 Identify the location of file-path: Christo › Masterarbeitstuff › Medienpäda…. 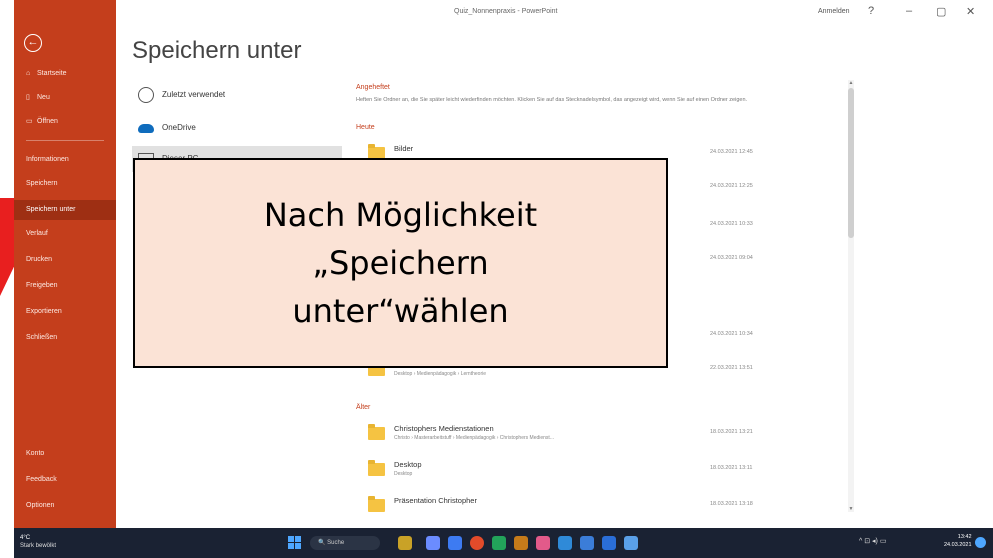
(474, 438).